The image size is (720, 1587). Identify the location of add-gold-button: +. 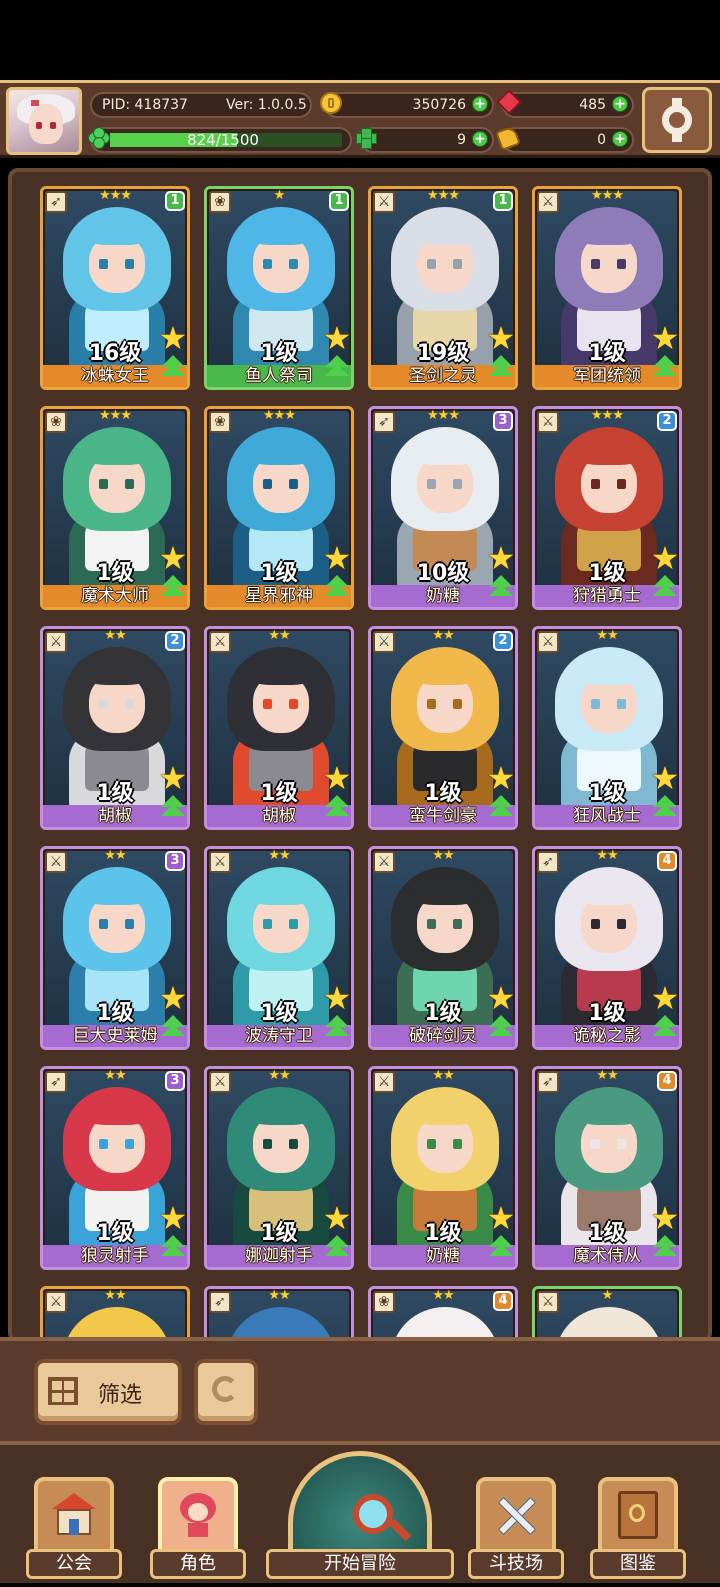
(480, 104).